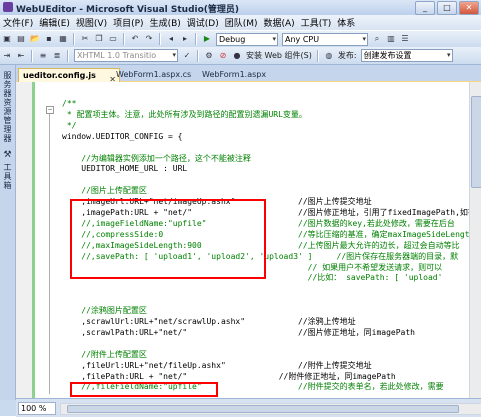 This screenshot has width=481, height=417. What do you see at coordinates (57, 56) in the screenshot?
I see `uncomment-icon: ≣` at bounding box center [57, 56].